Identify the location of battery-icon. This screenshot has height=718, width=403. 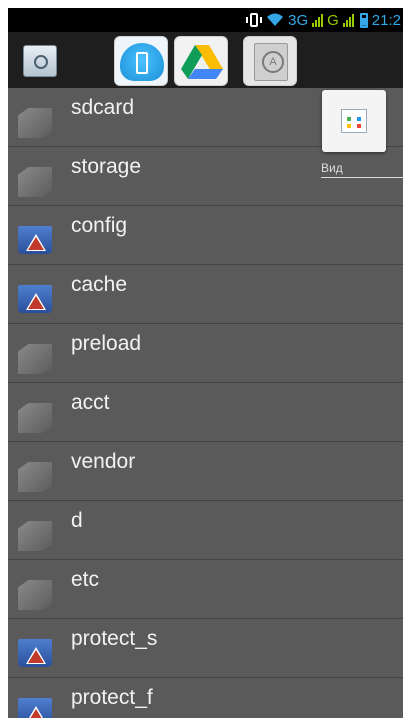
(363, 20).